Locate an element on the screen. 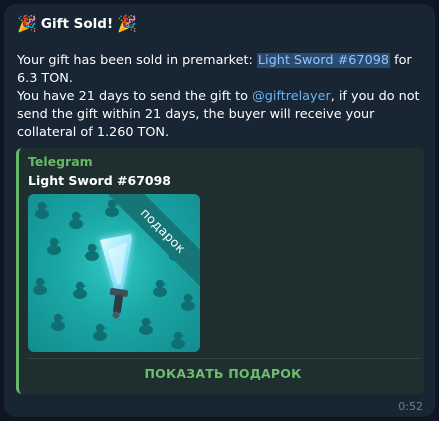  username-mention-link: @giftrelayer is located at coordinates (291, 96).